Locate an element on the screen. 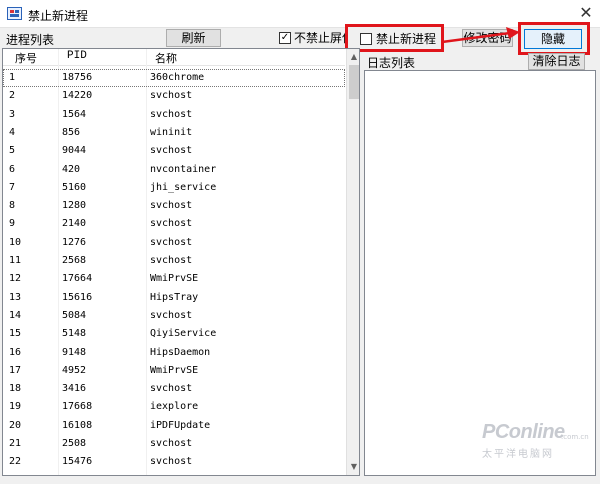  row-name: jhi_service is located at coordinates (183, 187).